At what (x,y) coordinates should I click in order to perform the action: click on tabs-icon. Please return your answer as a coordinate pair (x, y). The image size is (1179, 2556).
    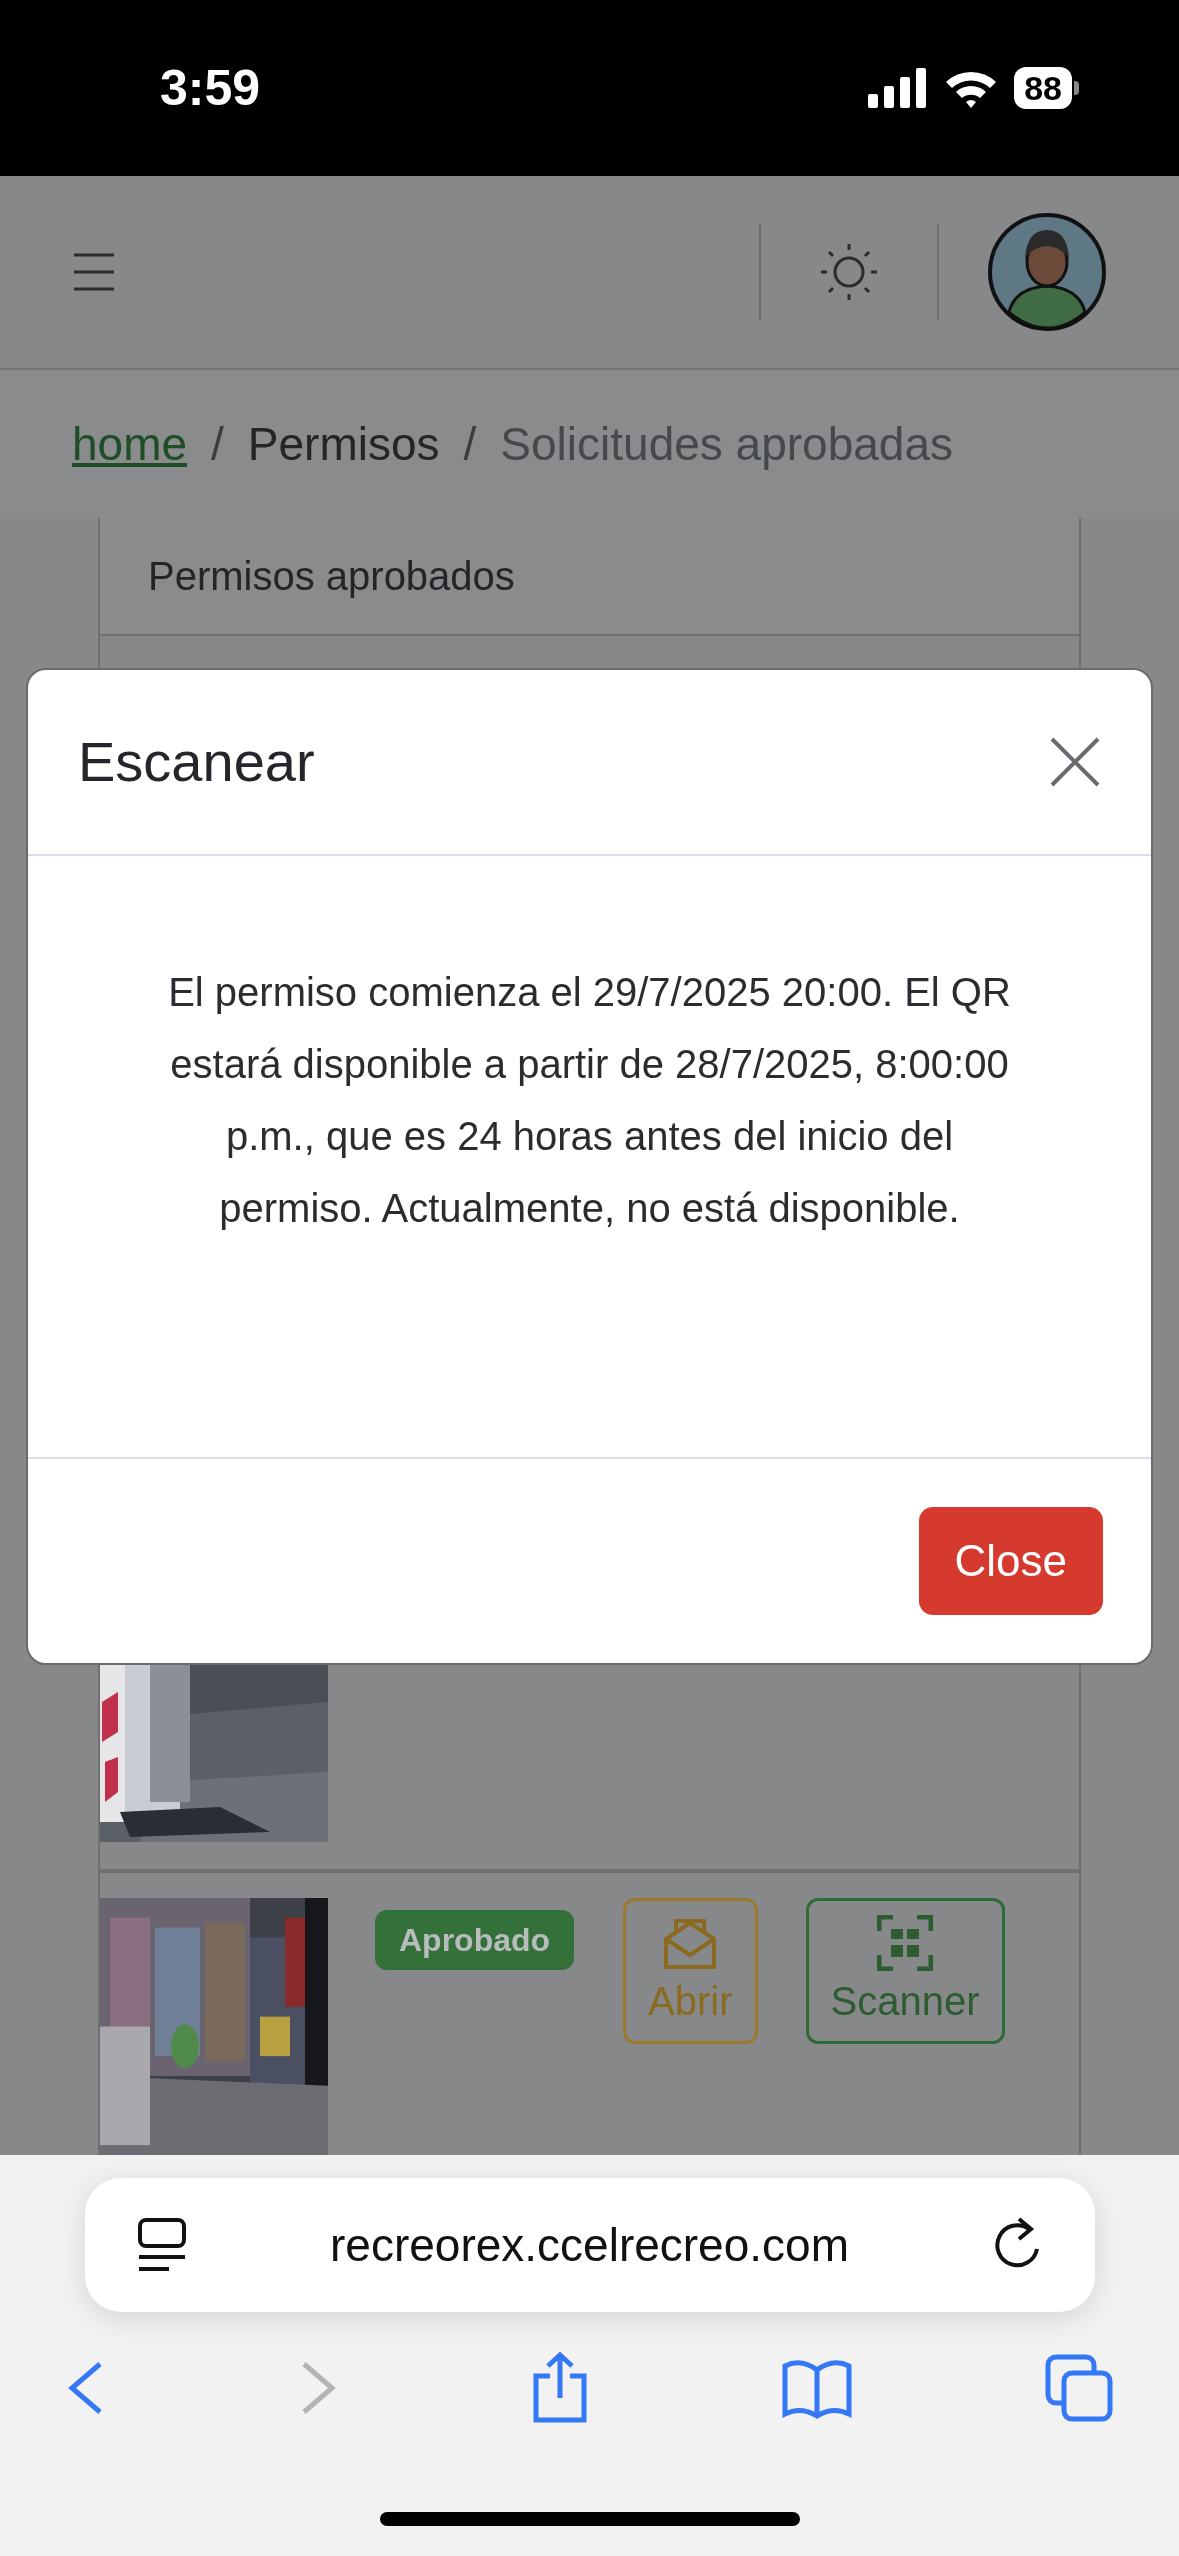
    Looking at the image, I should click on (1079, 2388).